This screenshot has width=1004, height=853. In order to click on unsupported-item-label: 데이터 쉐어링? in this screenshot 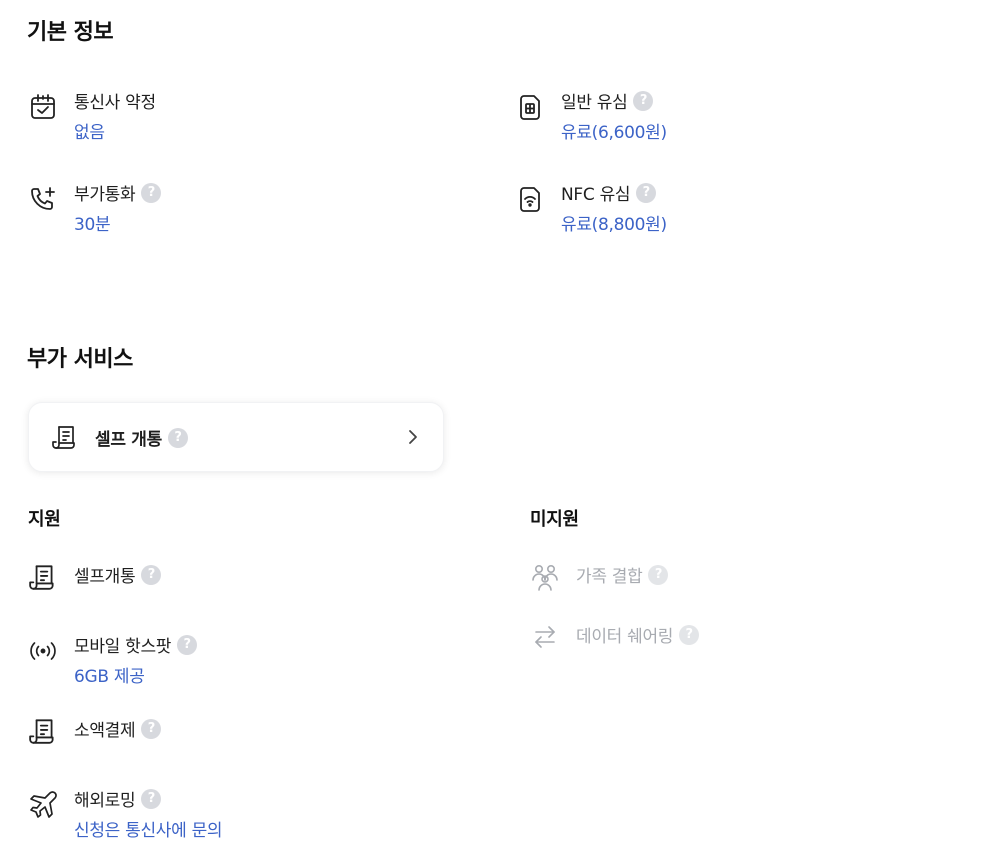, I will do `click(638, 634)`.